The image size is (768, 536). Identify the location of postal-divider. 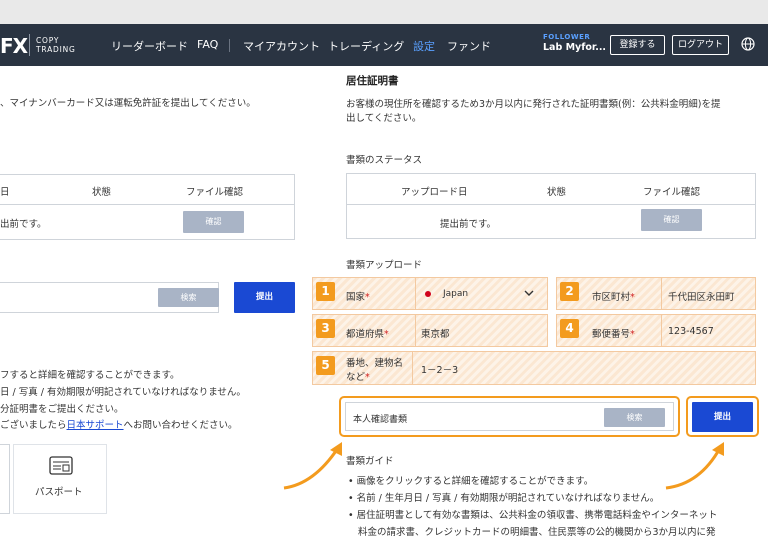
(661, 330).